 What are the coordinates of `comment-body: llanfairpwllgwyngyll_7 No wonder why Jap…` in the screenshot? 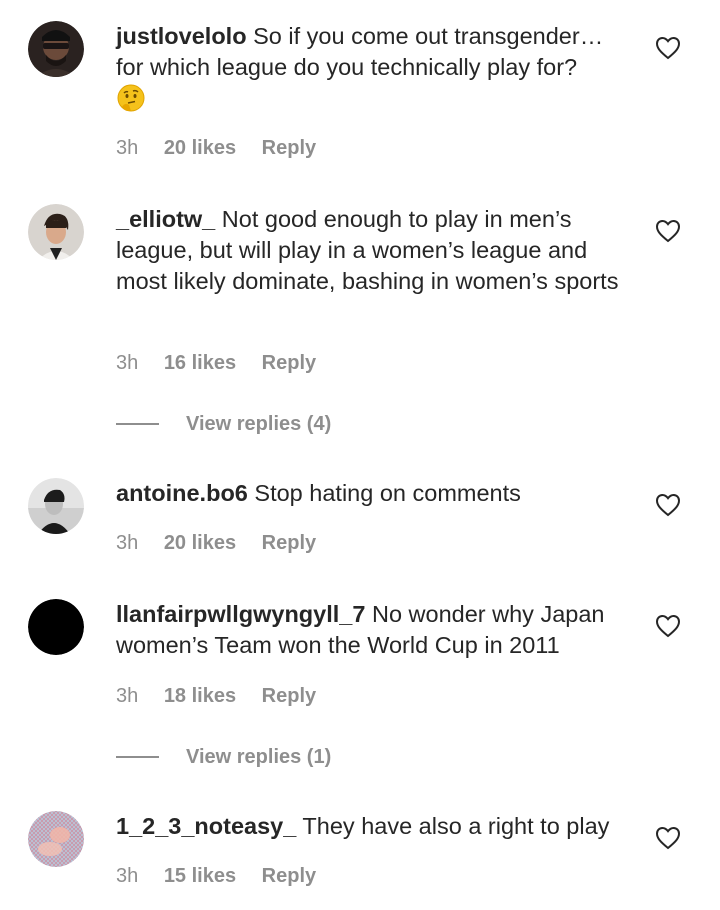 It's located at (371, 630).